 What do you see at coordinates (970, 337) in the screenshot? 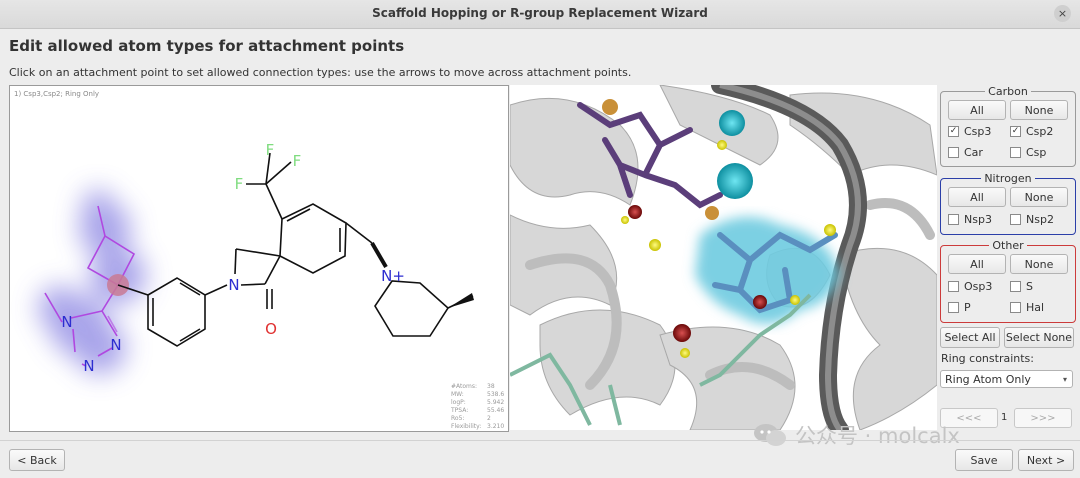
I see `select-all-button: Select All` at bounding box center [970, 337].